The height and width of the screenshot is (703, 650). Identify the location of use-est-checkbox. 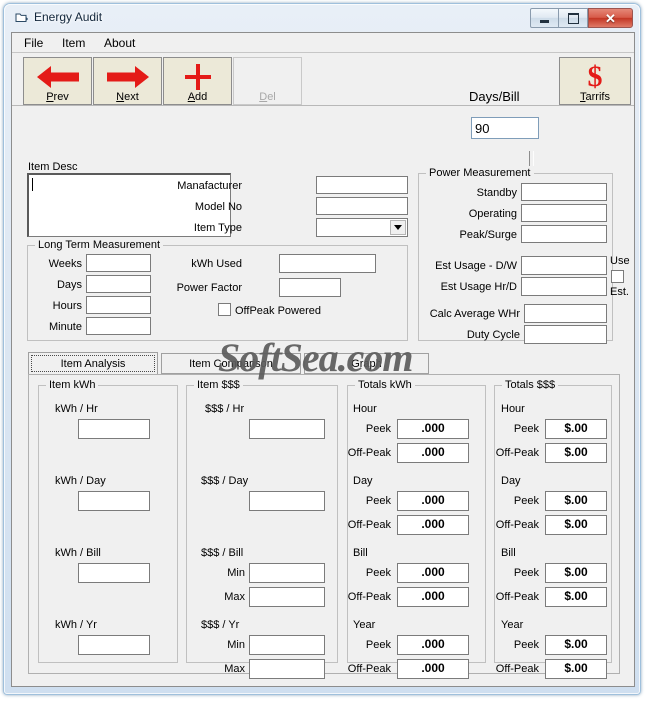
(617, 276).